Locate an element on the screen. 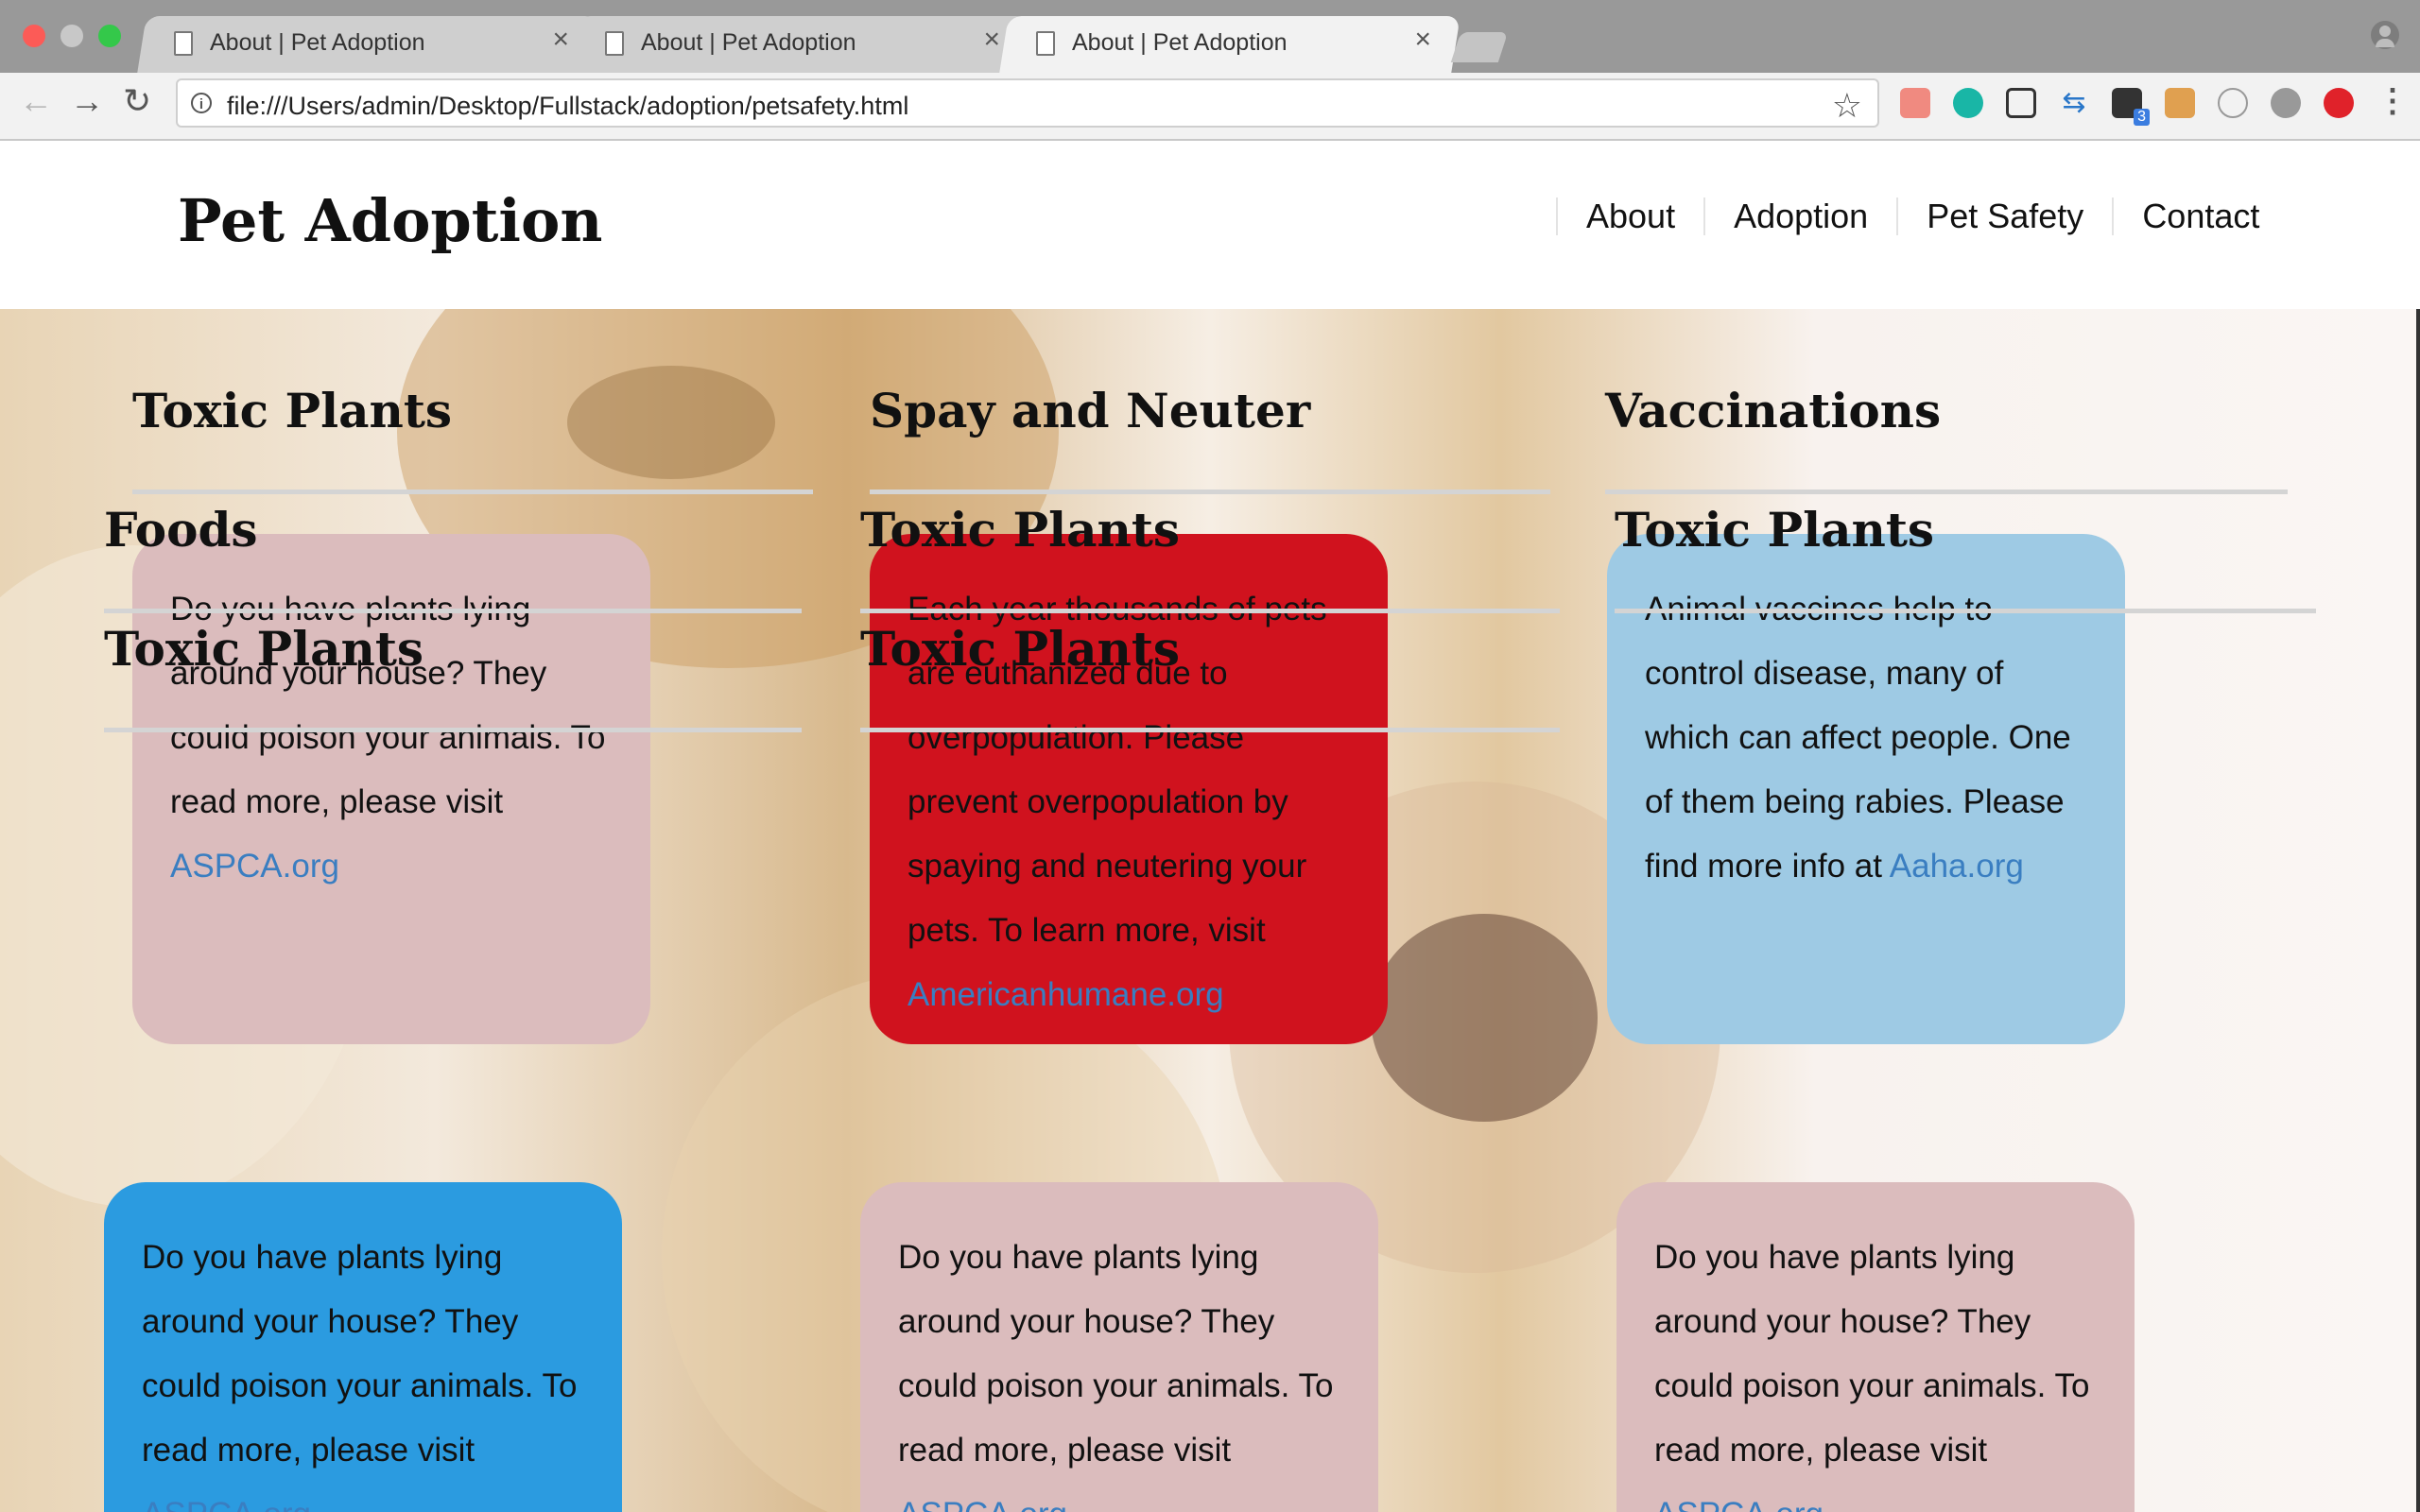  swap-extension-icon: ⇆ is located at coordinates (2074, 103).